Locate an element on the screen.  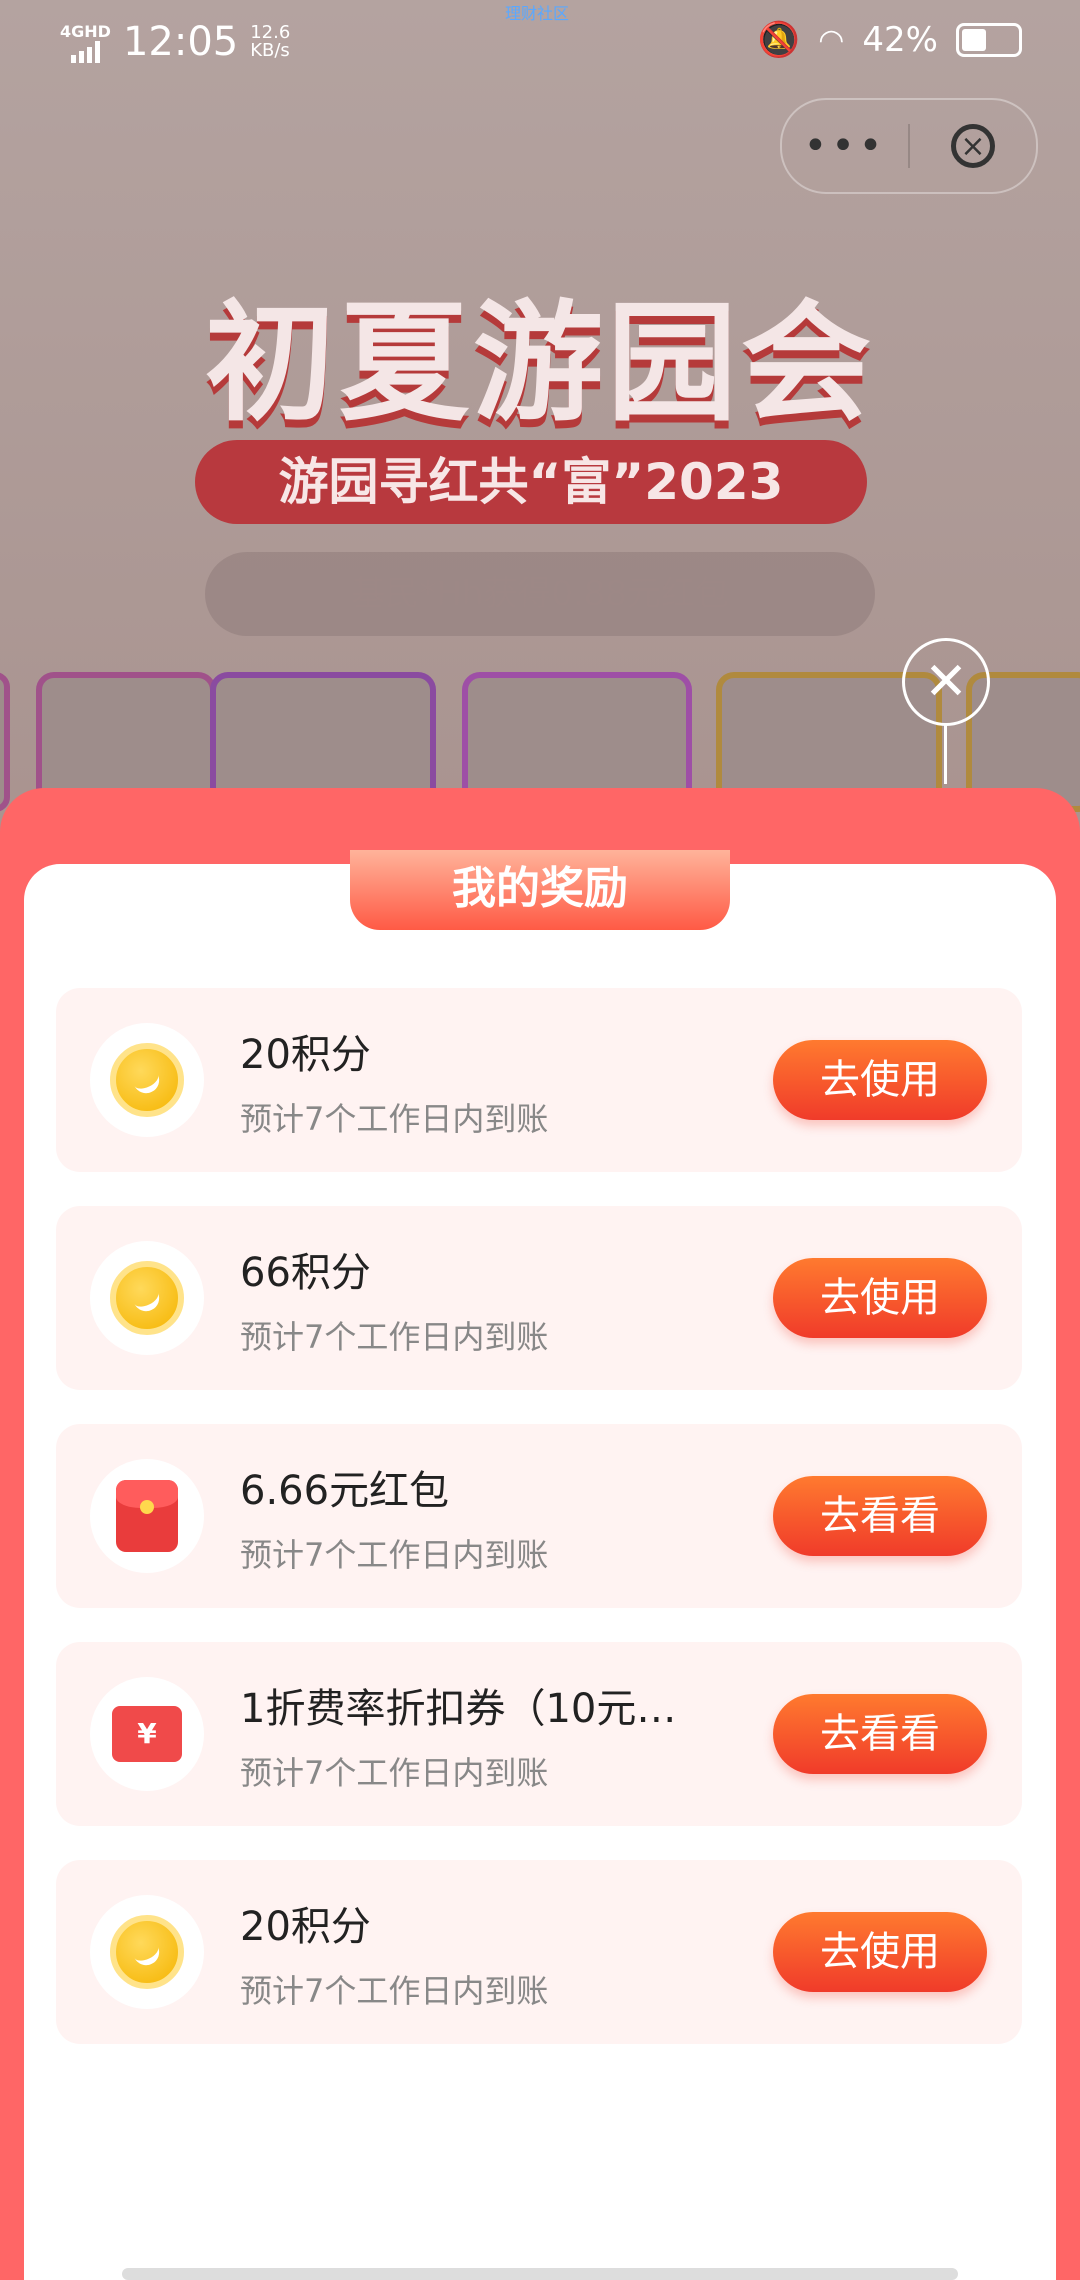
top-note: 理财社区 is located at coordinates (537, 13).